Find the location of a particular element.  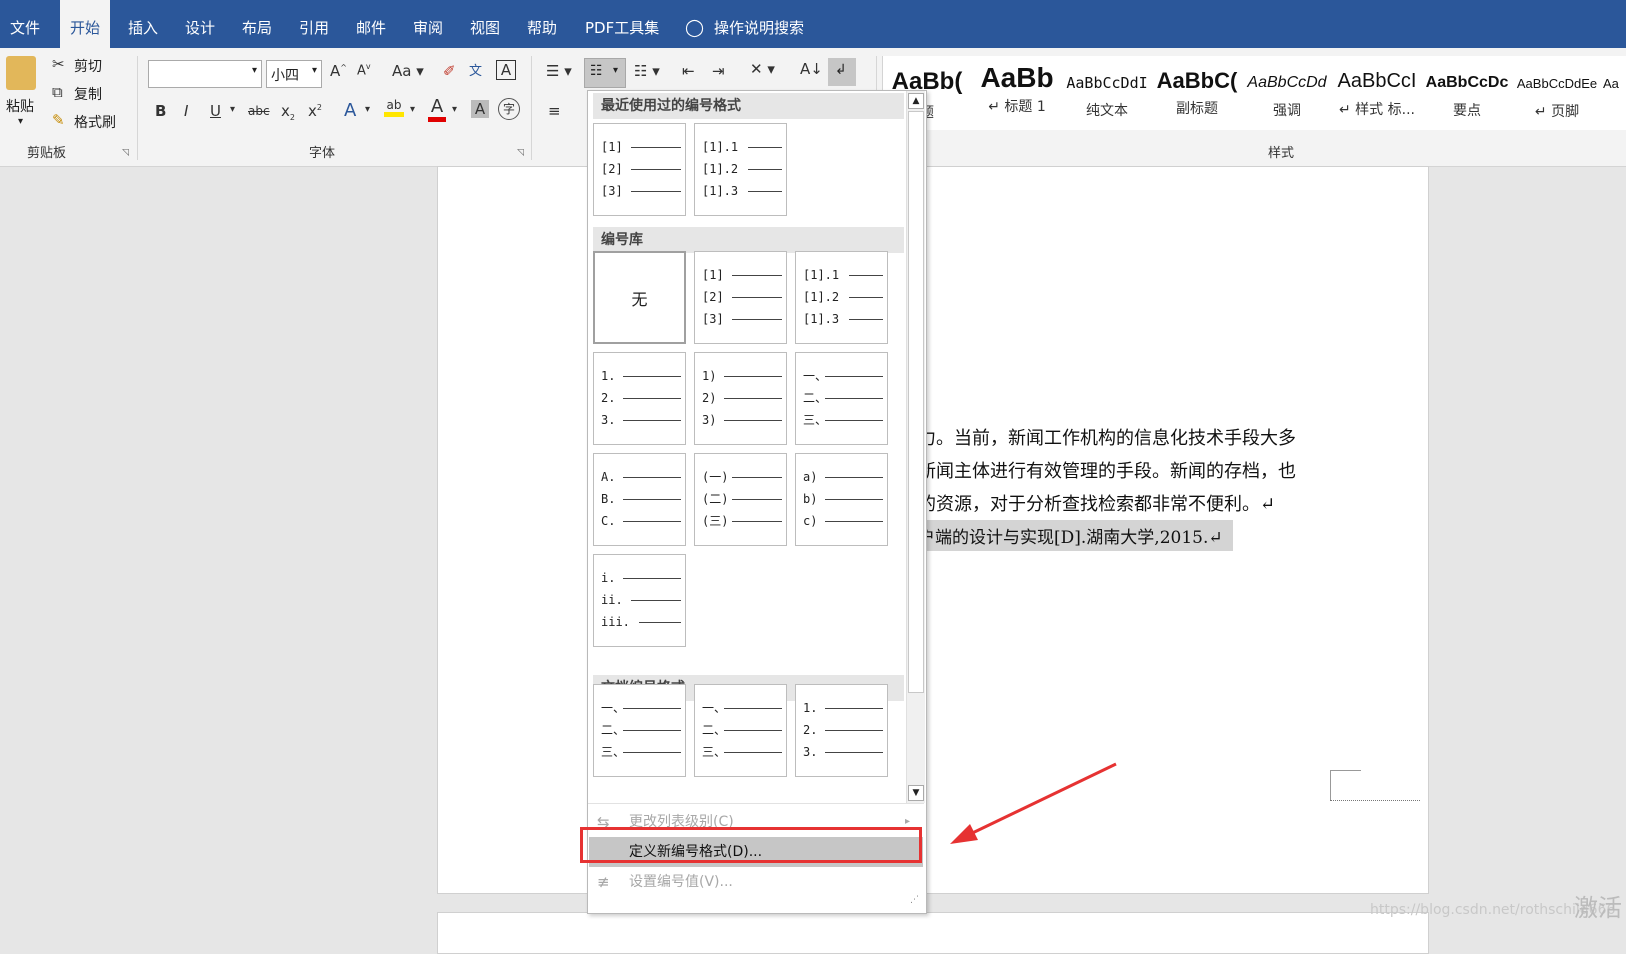

numbering-sample-line: (三) is located at coordinates (742, 521).